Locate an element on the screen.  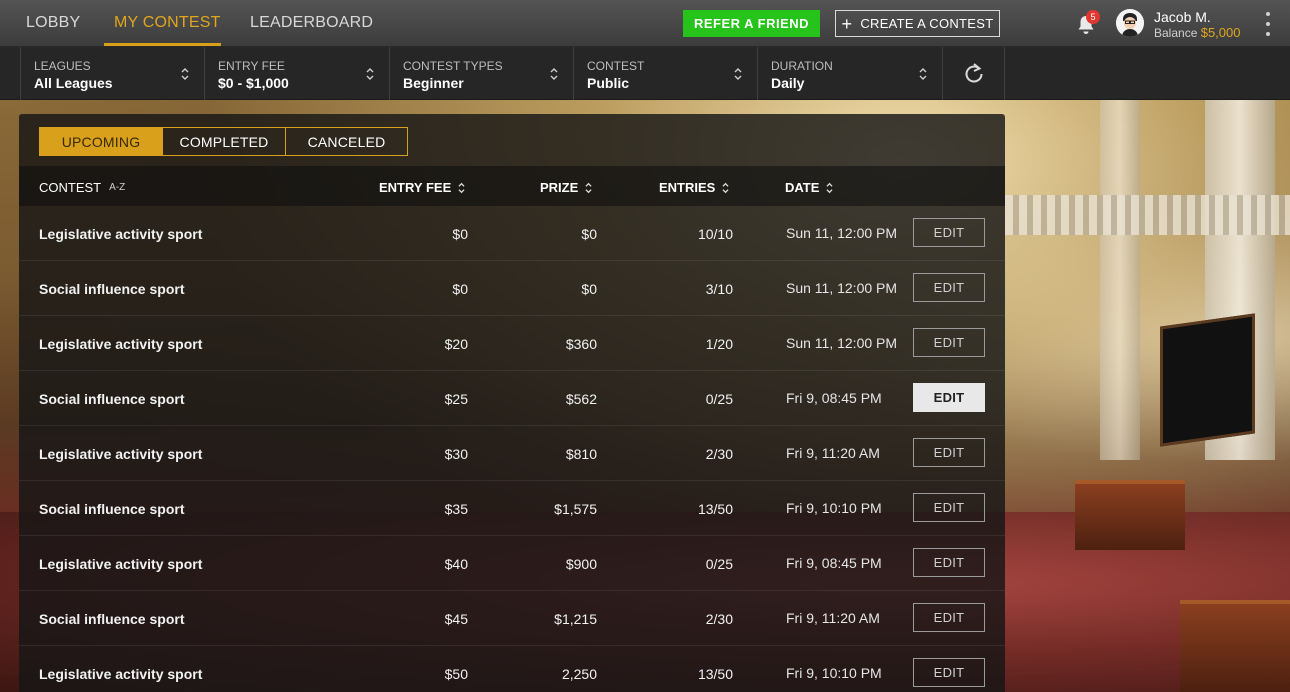
prize: $360 is located at coordinates (581, 344).